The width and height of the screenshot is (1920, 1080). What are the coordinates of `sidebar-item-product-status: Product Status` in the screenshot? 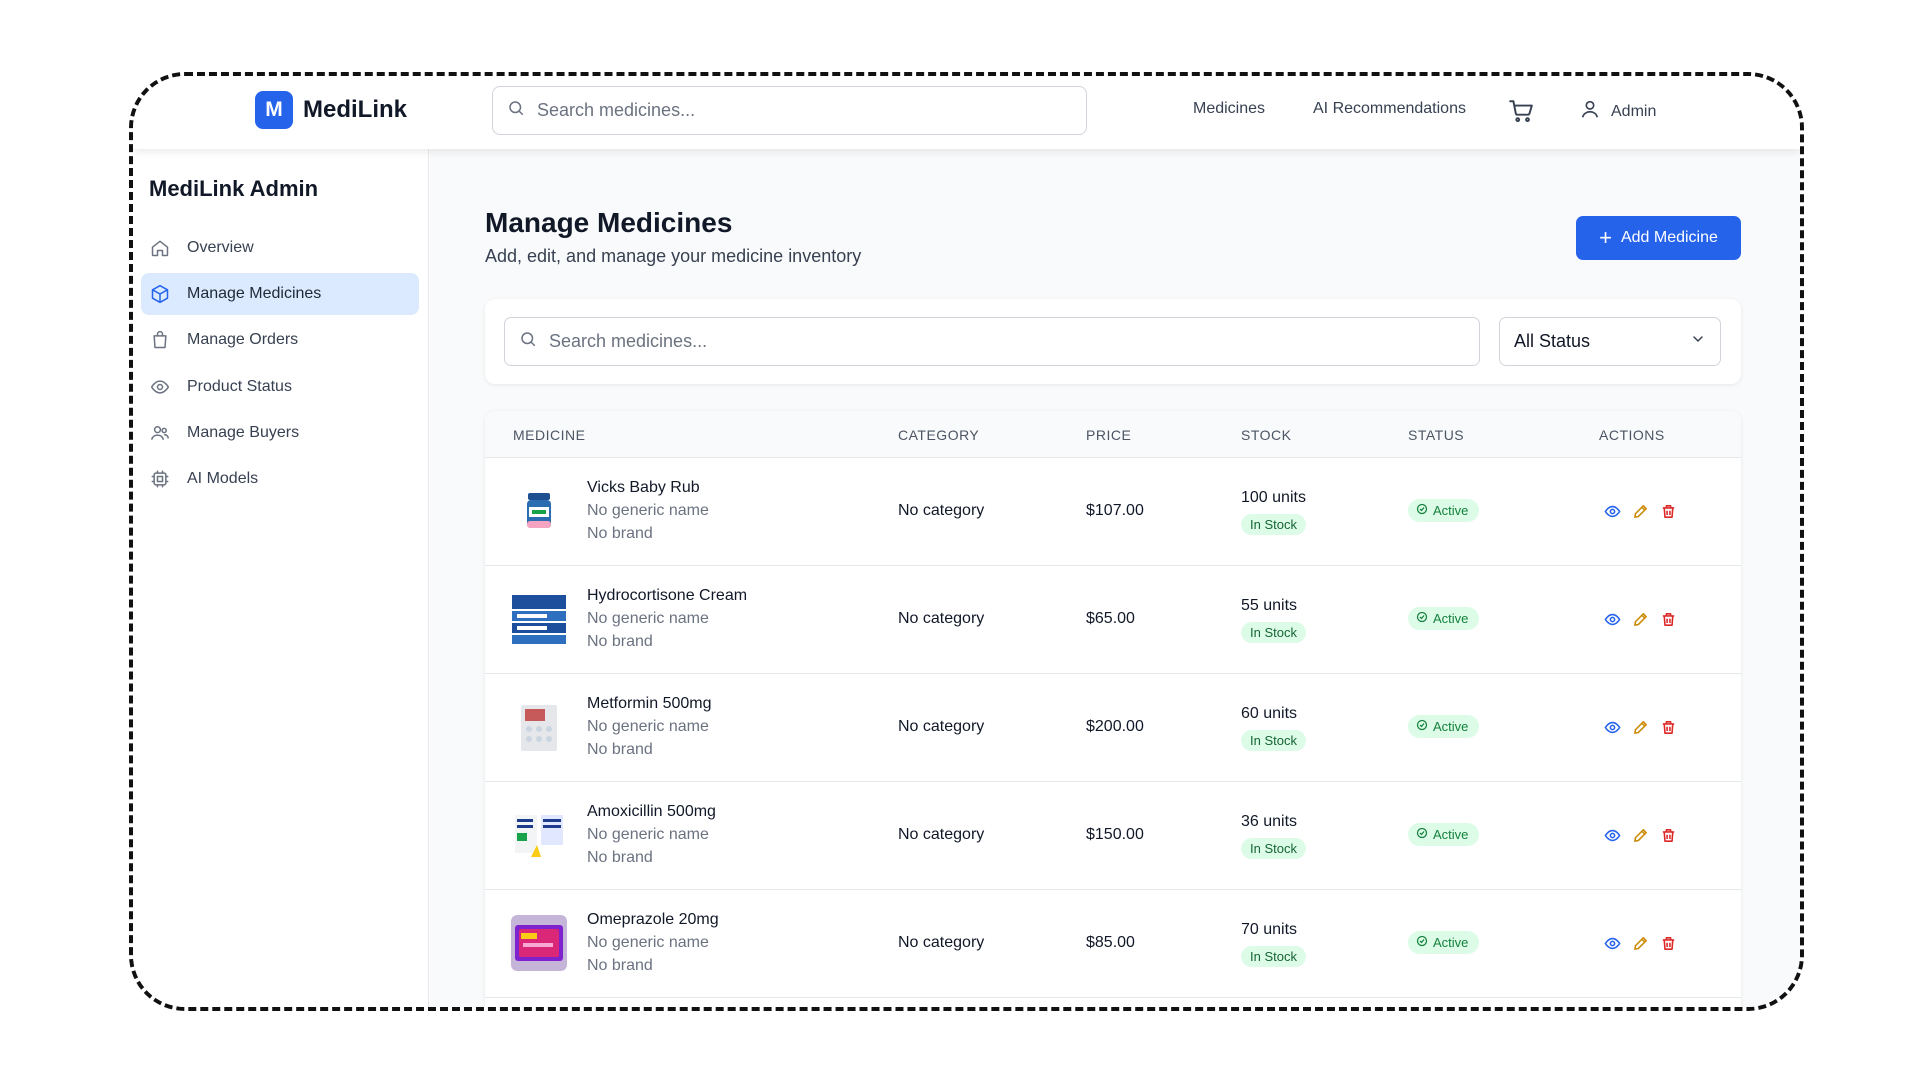 It's located at (280, 387).